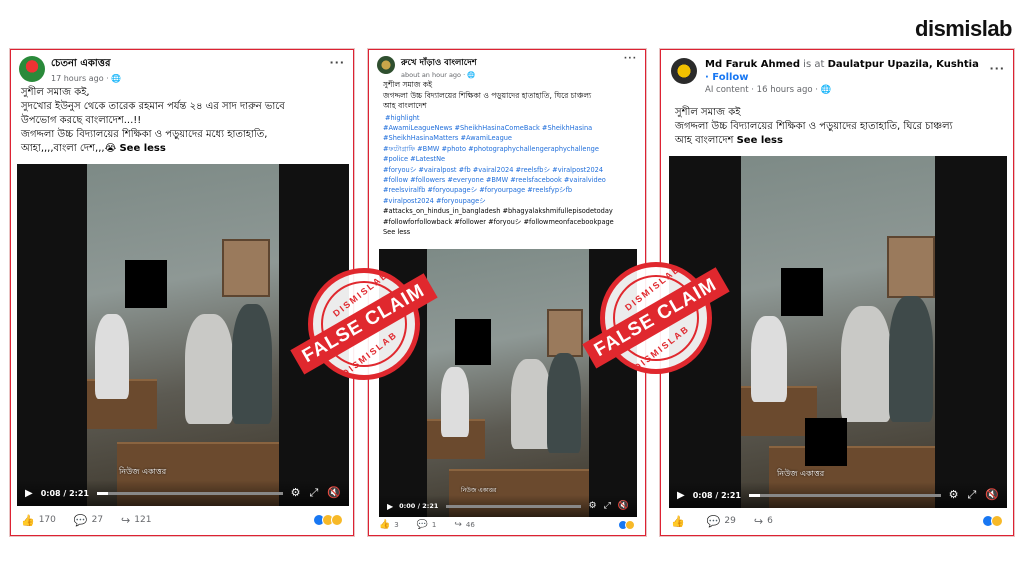  I want to click on comment-count: 29, so click(730, 521).